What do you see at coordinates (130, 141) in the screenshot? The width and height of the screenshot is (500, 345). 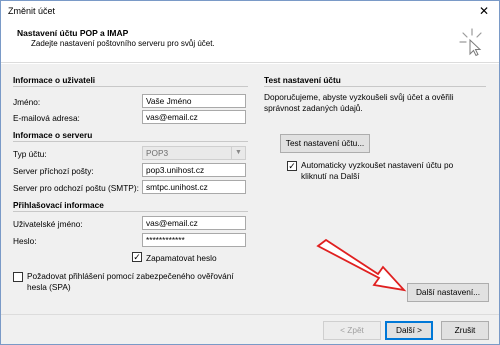 I see `server-info-divider` at bounding box center [130, 141].